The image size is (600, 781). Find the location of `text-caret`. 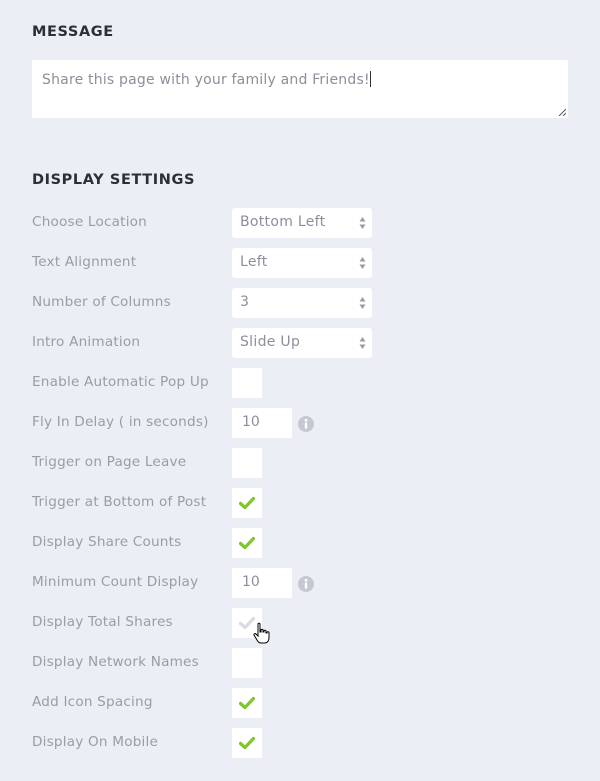

text-caret is located at coordinates (370, 79).